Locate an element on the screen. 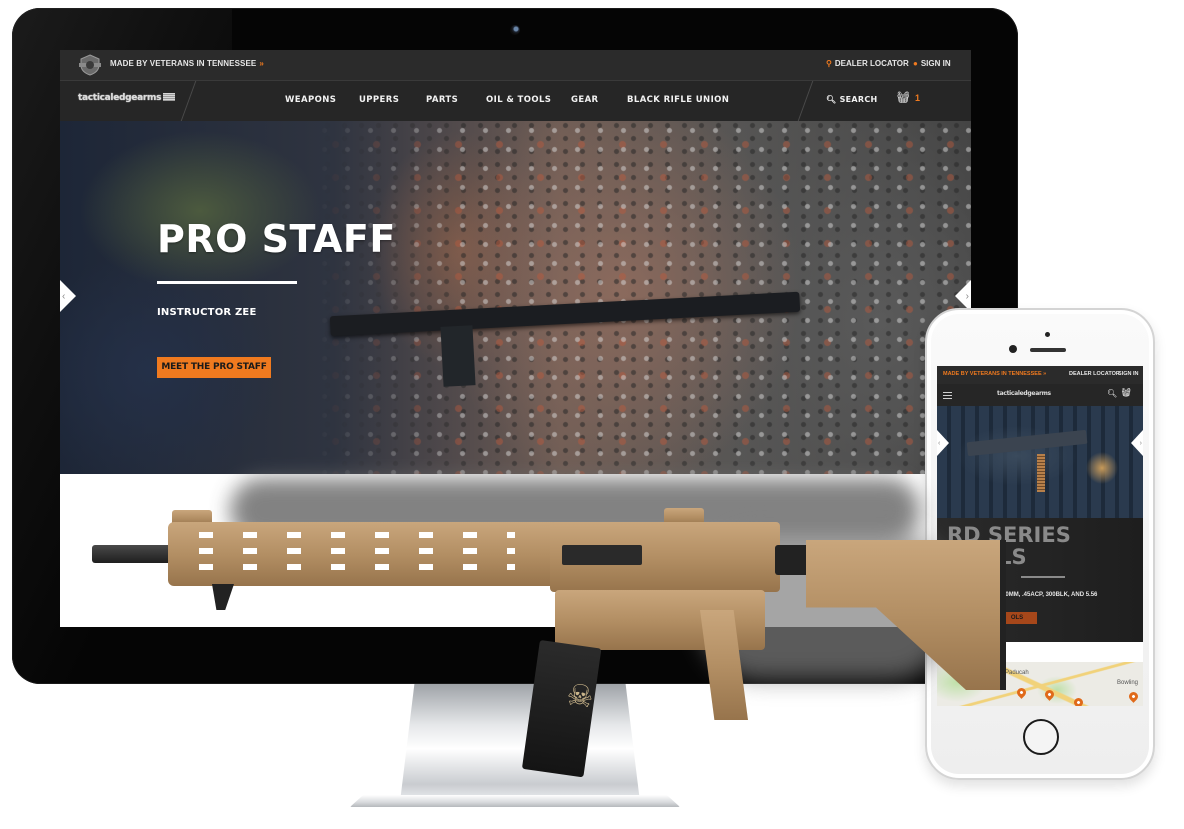 This screenshot has width=1184, height=829. sign-in-label: SIGN IN is located at coordinates (935, 63).